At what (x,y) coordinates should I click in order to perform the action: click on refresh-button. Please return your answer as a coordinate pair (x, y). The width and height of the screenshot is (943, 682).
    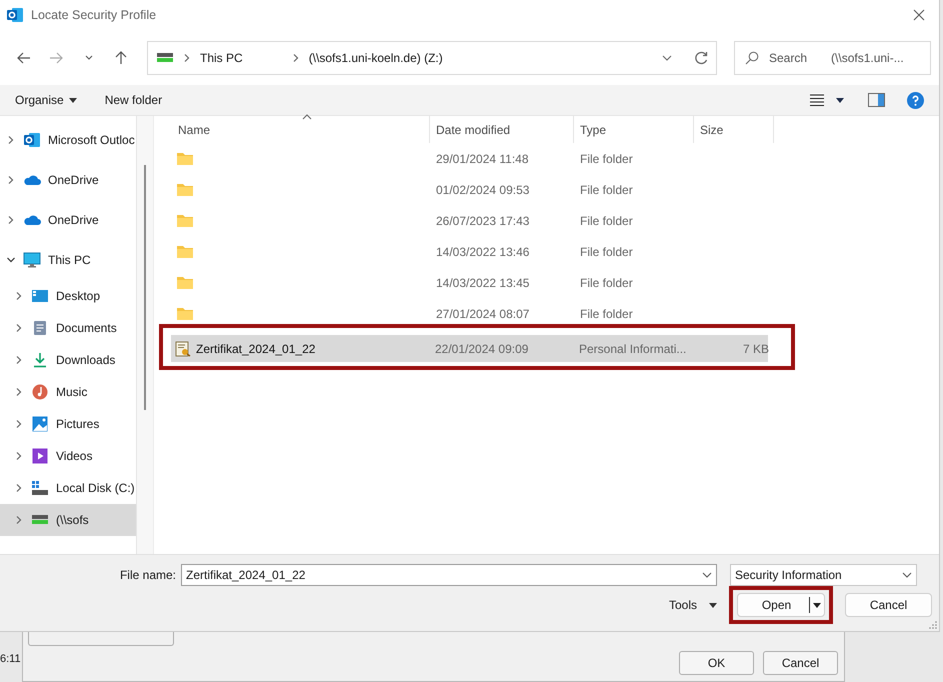
    Looking at the image, I should click on (701, 57).